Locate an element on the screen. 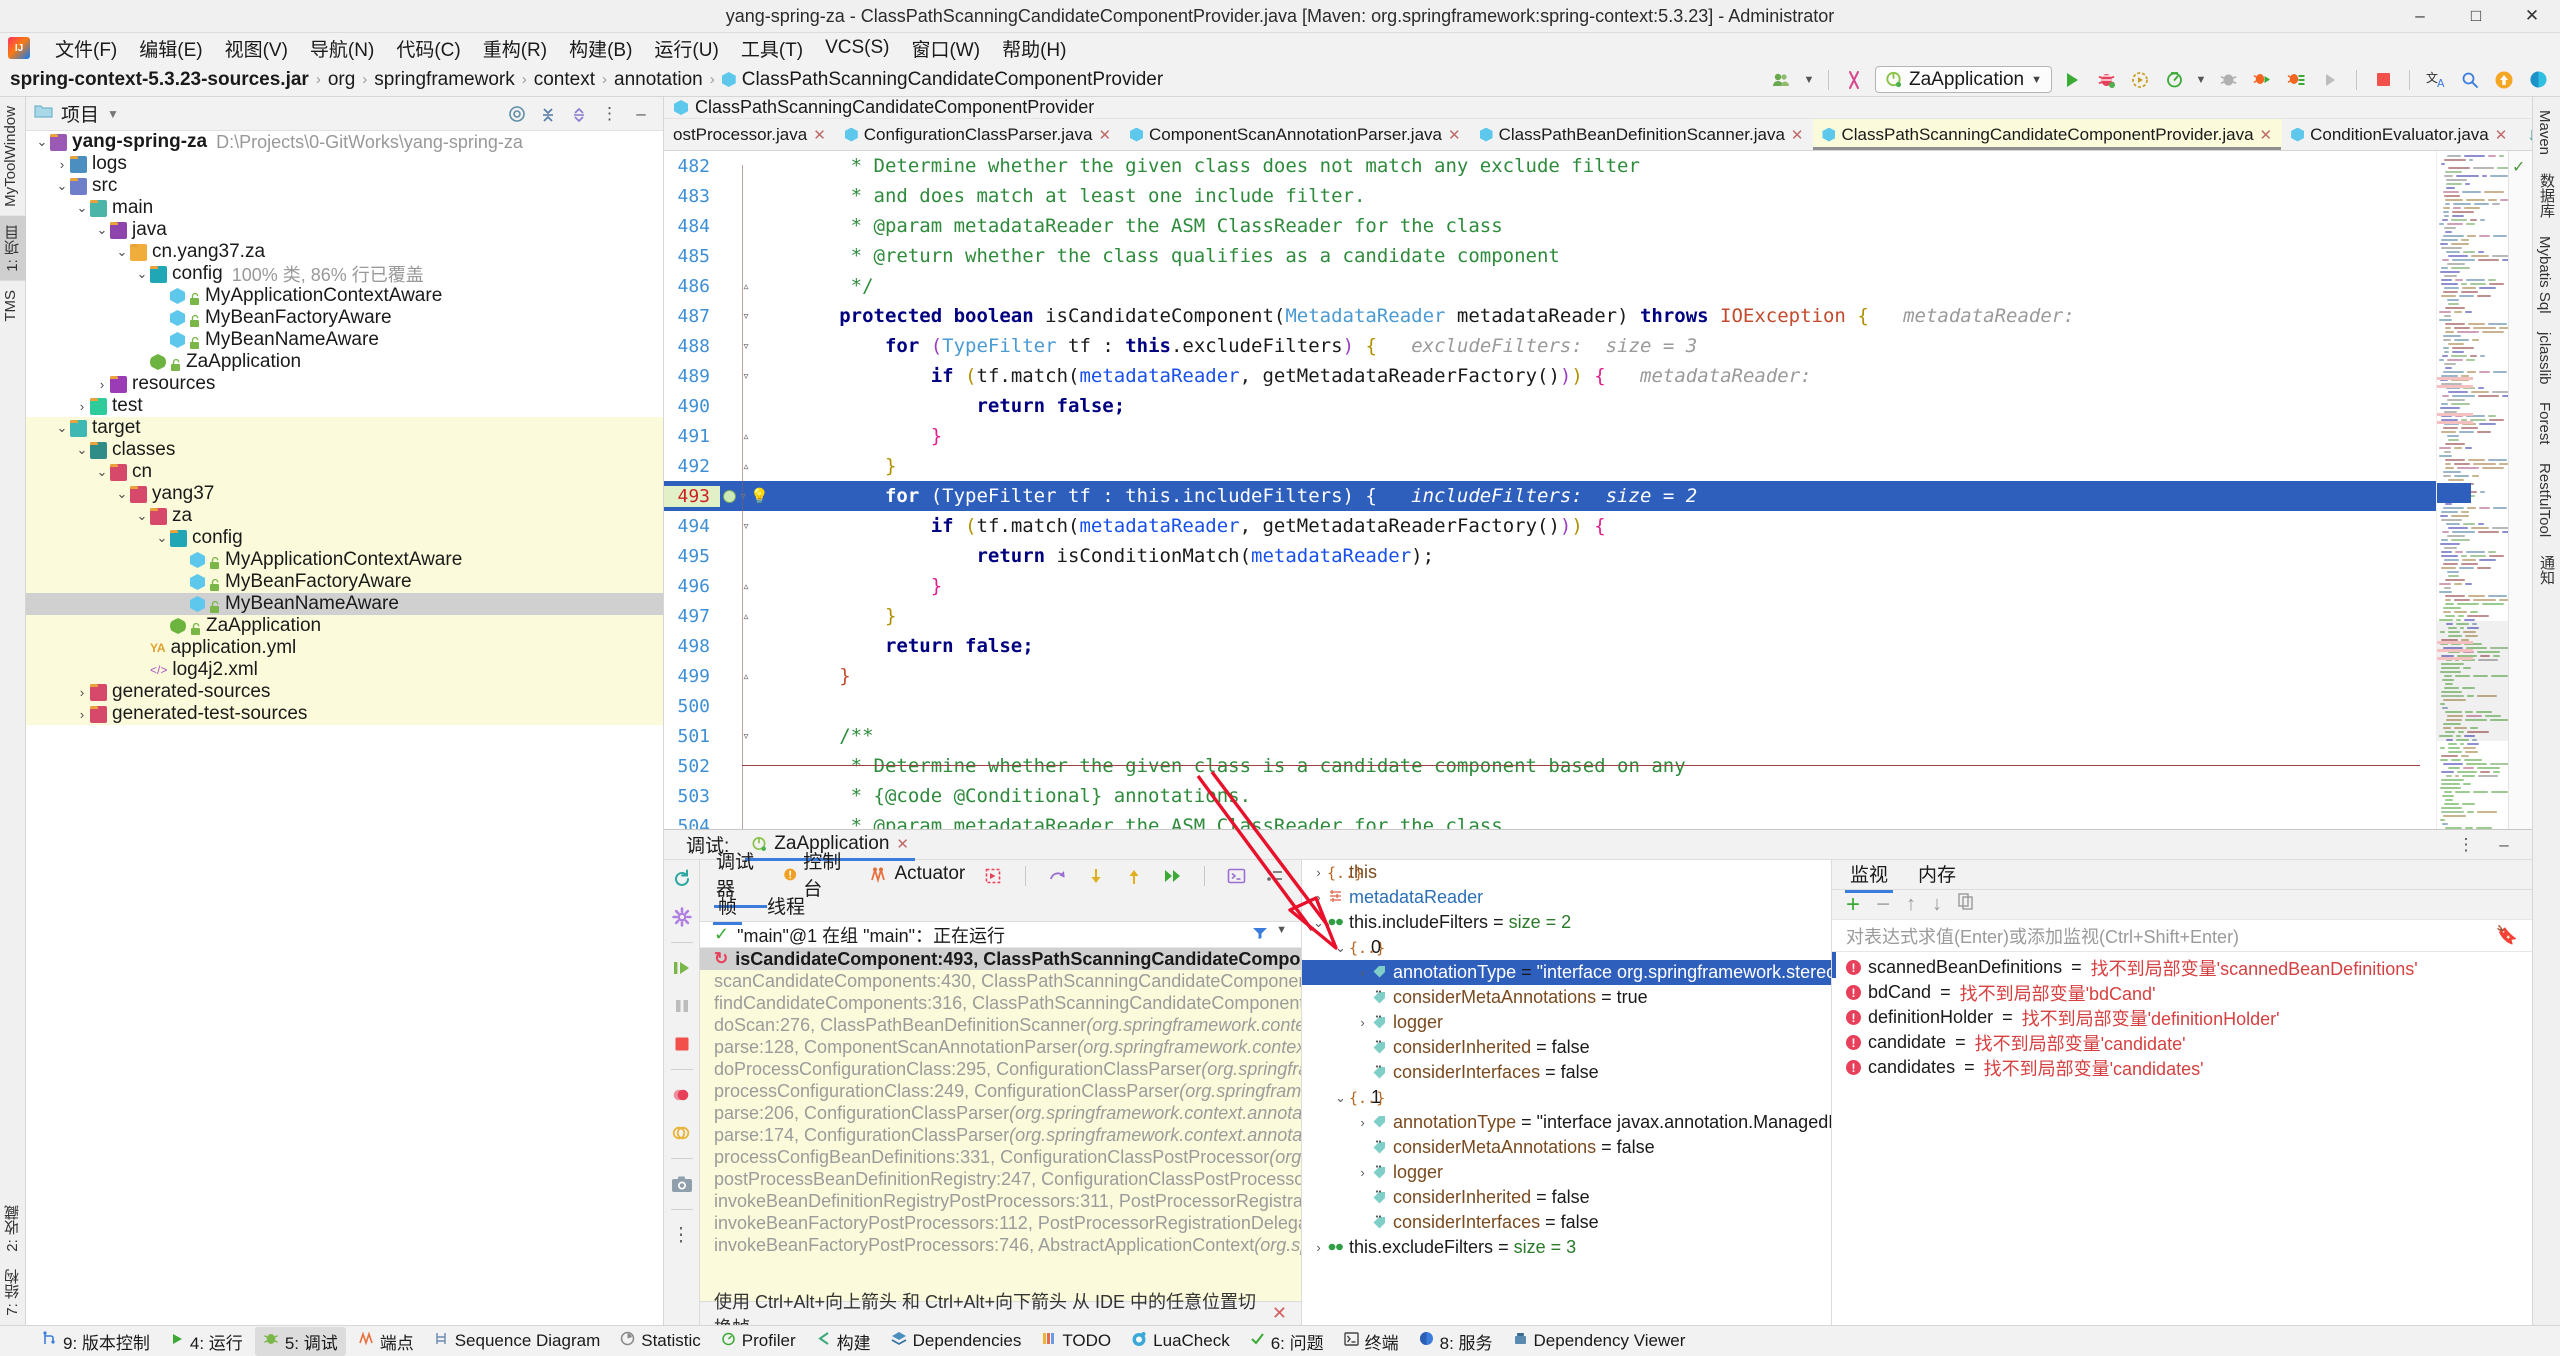 This screenshot has width=2560, height=1356. watch-expression-input: 对表达式求值(Enter)或添加监视(Ctrl+Shift+Enter) 🔖 is located at coordinates (2182, 936).